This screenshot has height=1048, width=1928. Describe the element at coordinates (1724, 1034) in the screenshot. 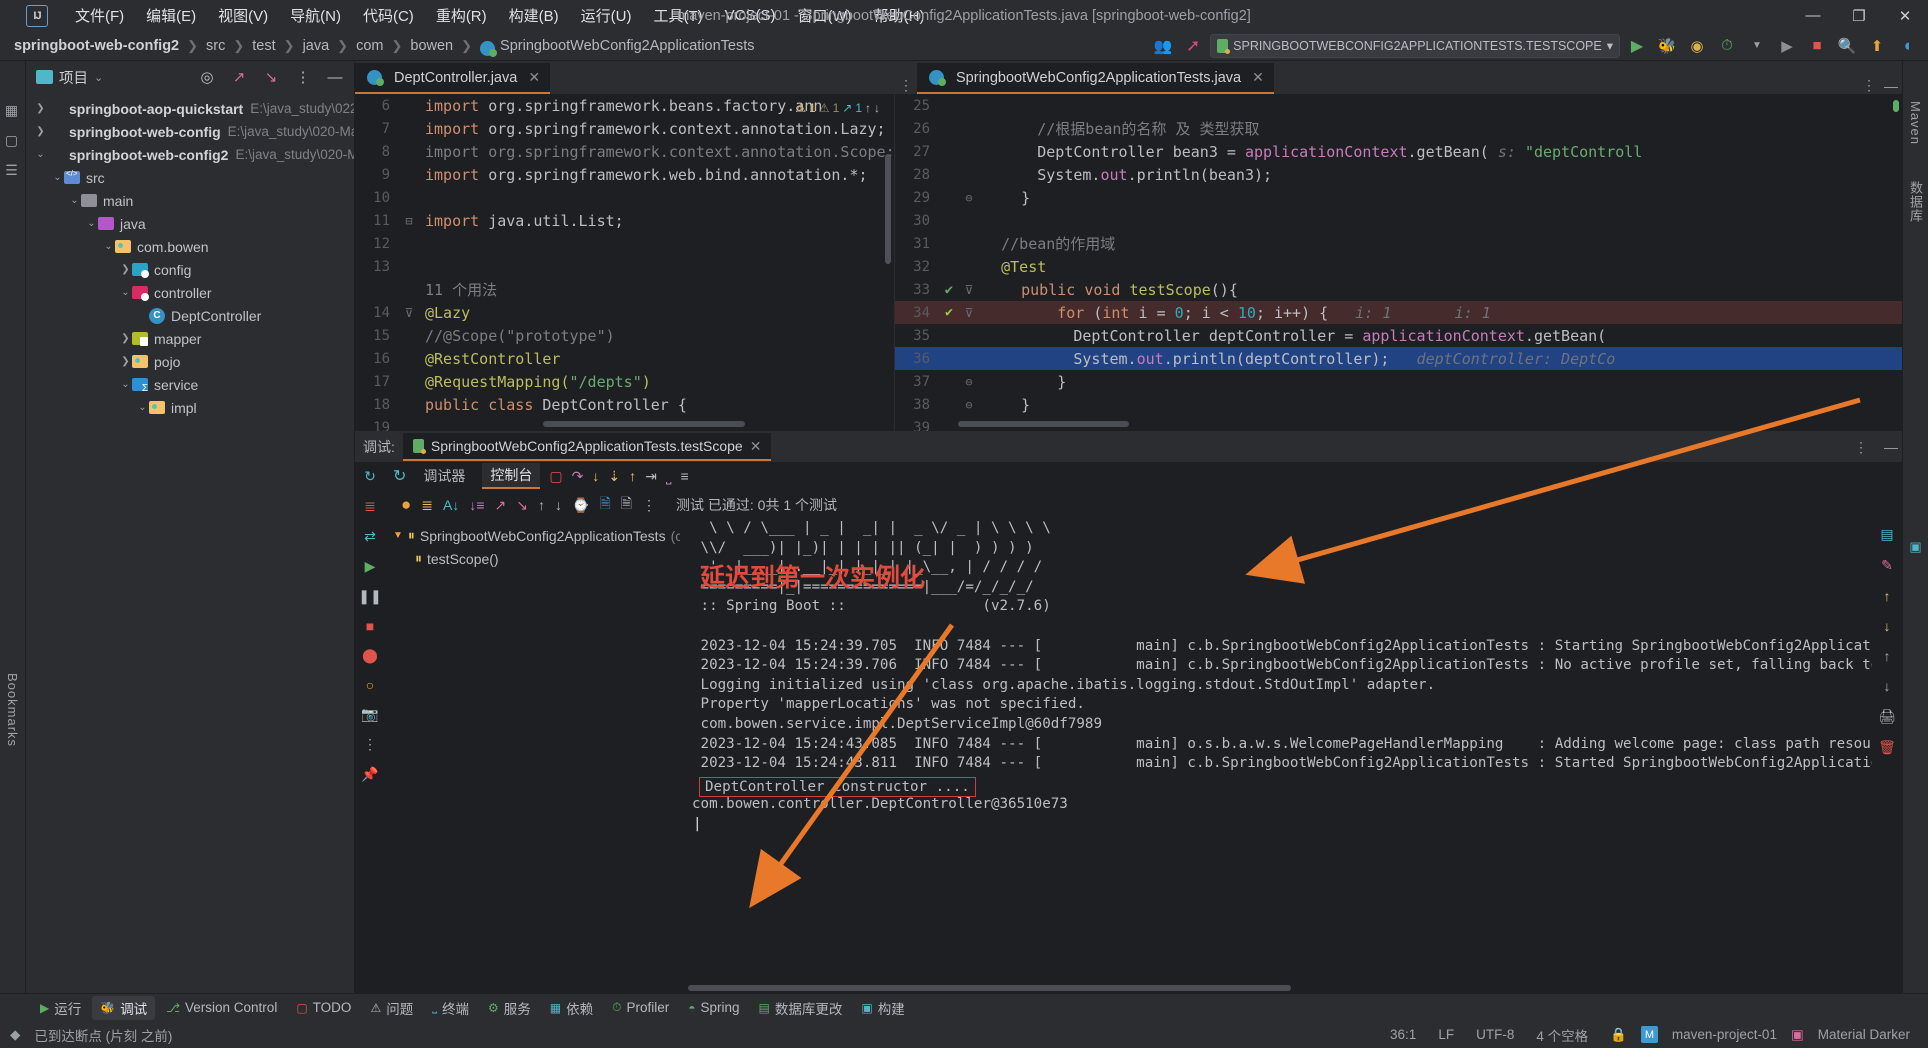

I see `project-name: maven-project-01` at that location.